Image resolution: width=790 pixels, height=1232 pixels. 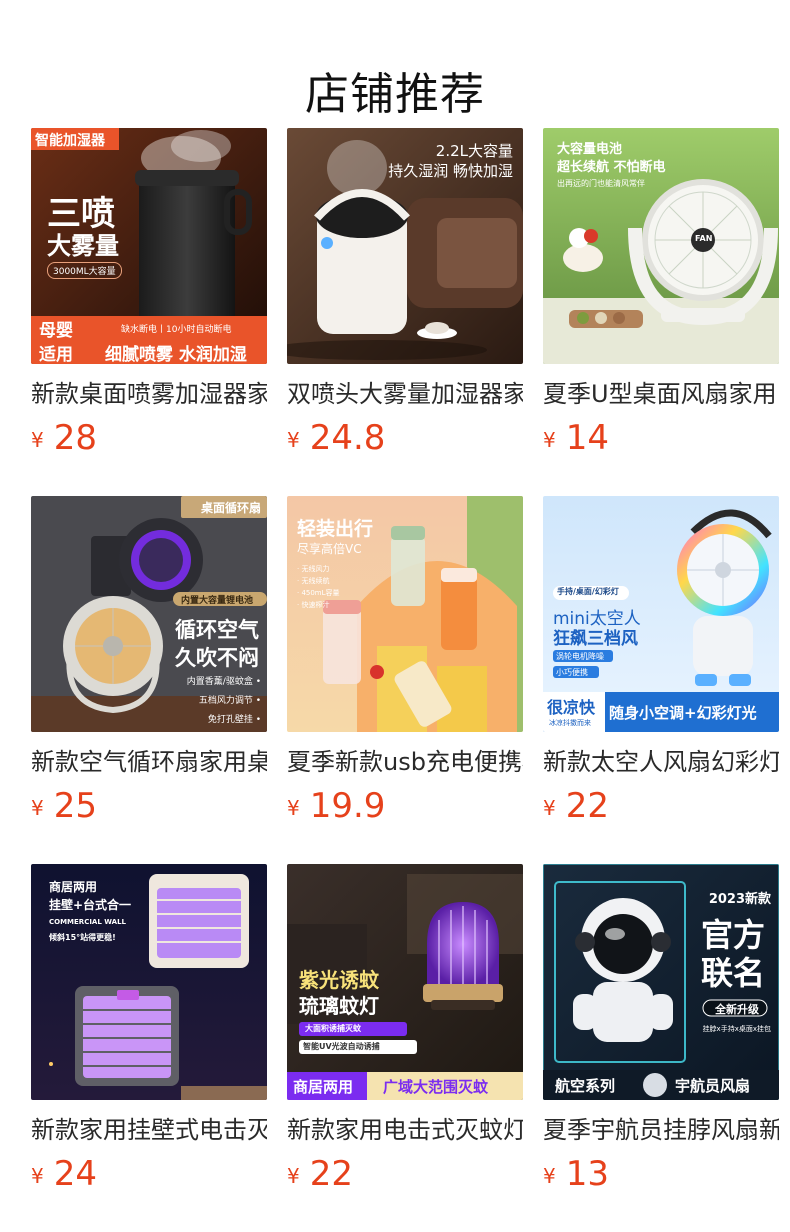 I want to click on image-headline: 琉璃蚊灯, so click(x=339, y=1006).